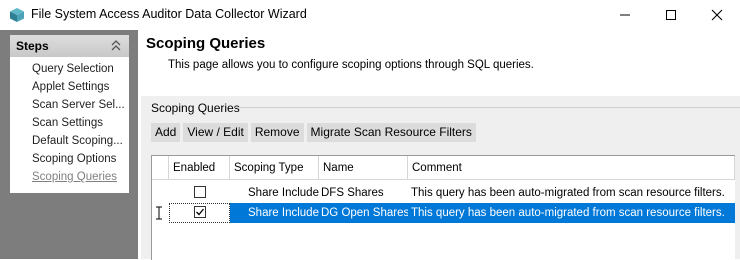 Image resolution: width=740 pixels, height=260 pixels. Describe the element at coordinates (363, 168) in the screenshot. I see `column-header-name: Name` at that location.